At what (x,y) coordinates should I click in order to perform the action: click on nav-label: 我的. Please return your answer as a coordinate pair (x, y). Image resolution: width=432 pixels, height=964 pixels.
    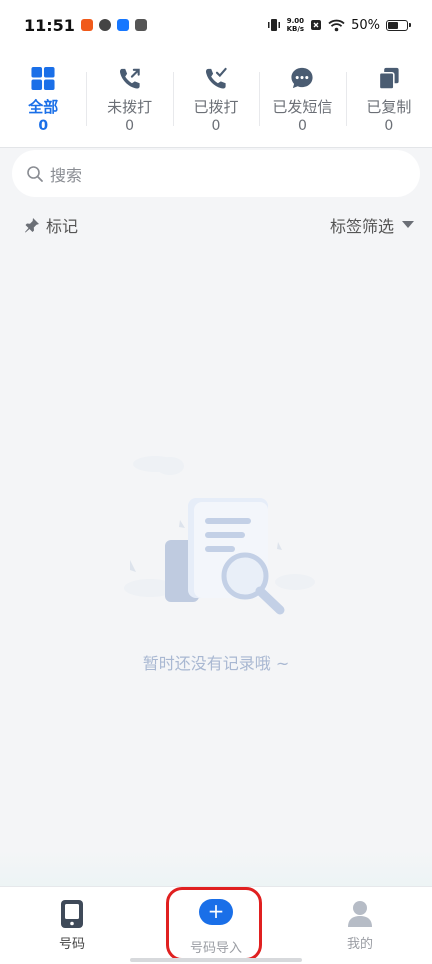
    Looking at the image, I should click on (359, 944).